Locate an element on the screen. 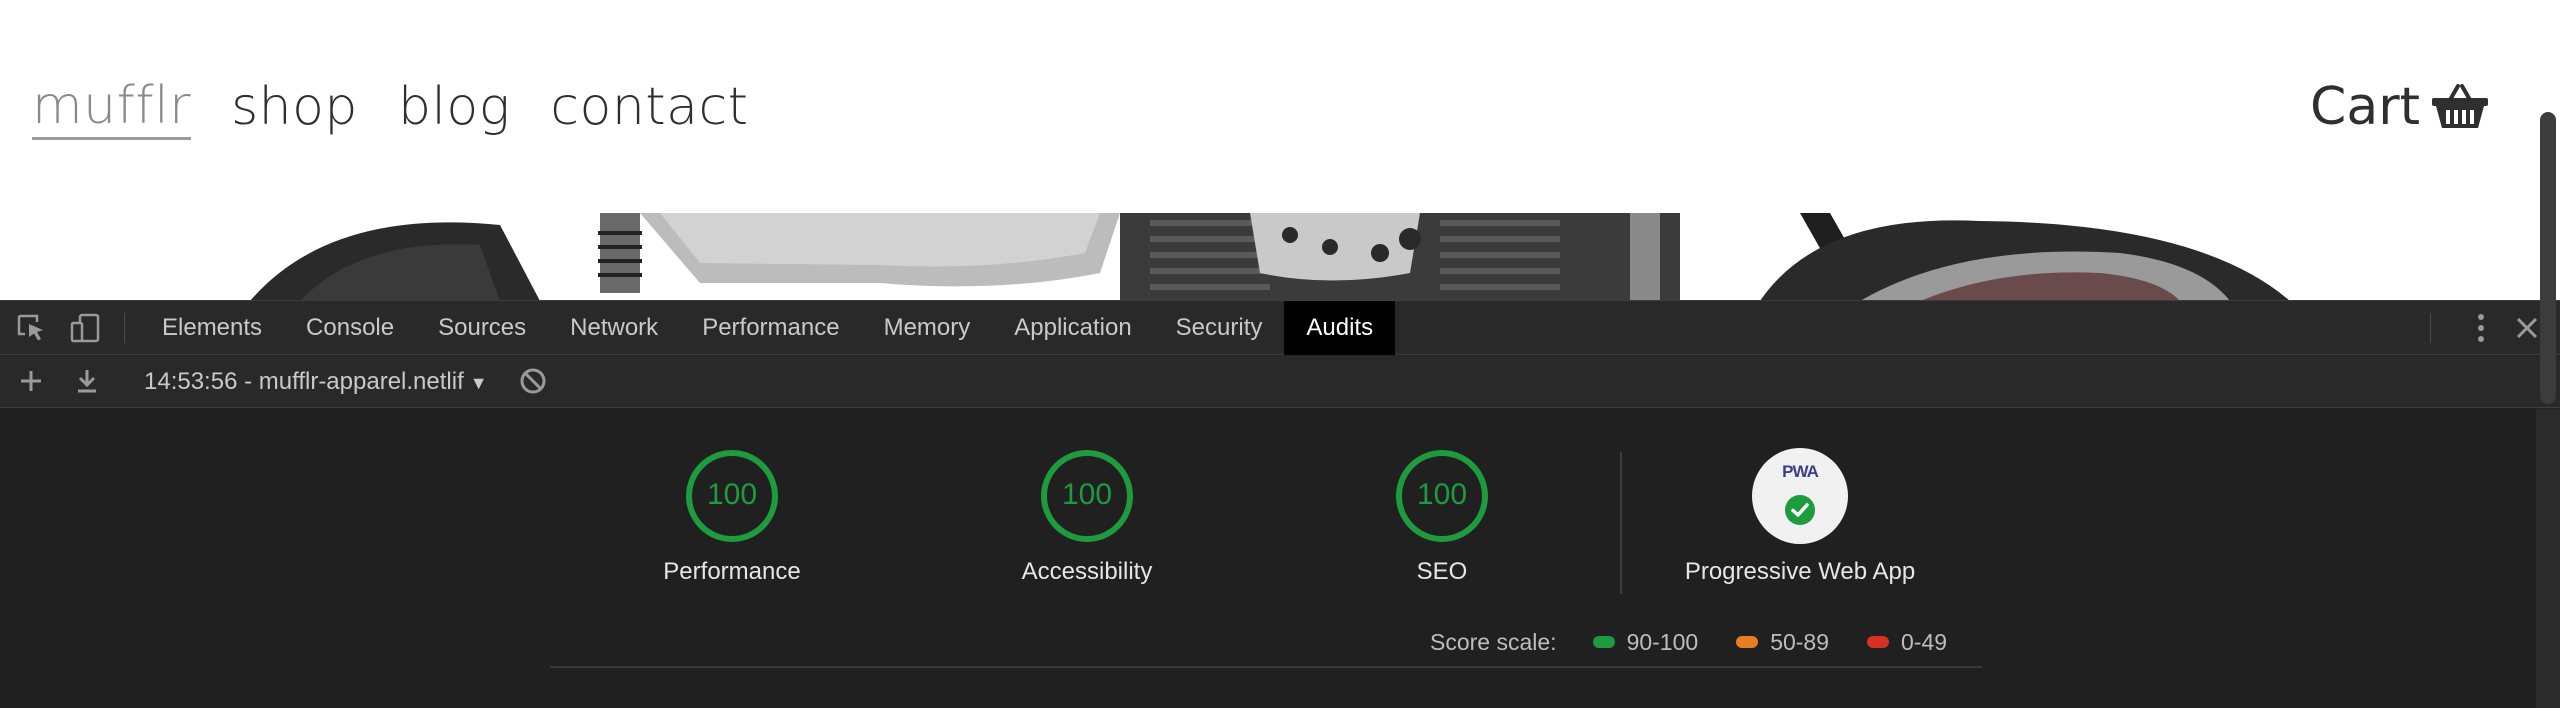 The image size is (2560, 708). pwa-badge: PWA is located at coordinates (1800, 496).